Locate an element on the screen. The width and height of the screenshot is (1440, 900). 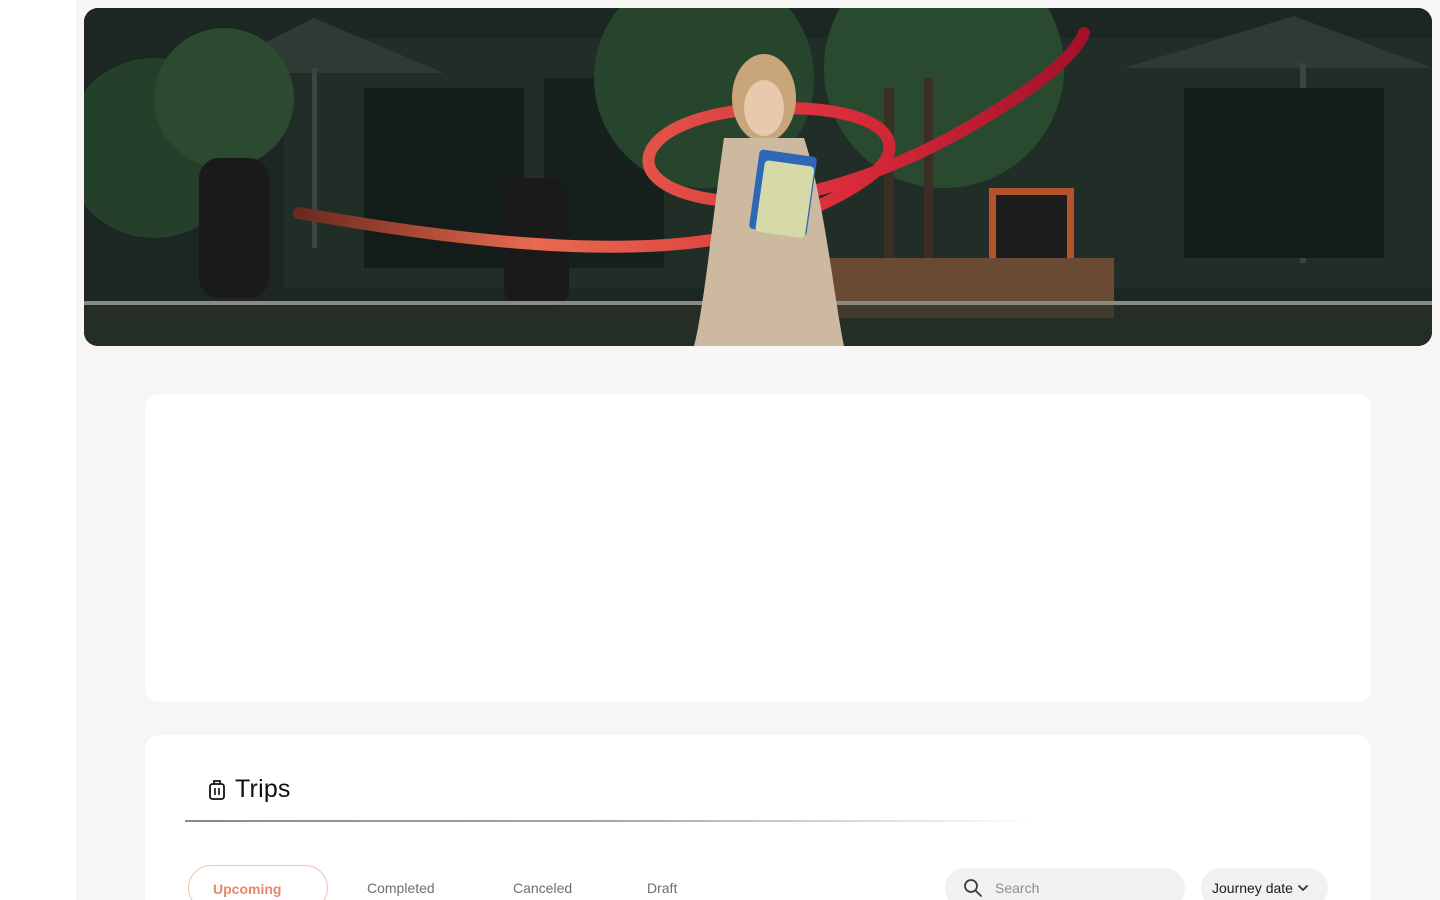
sort-dropdown: Journey date is located at coordinates (1264, 884).